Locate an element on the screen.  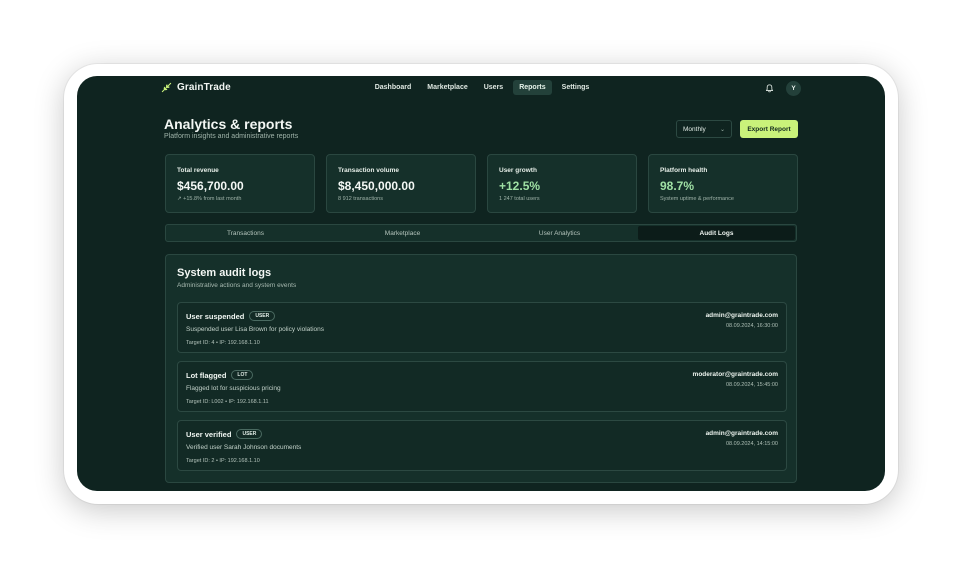
log-description: Flagged lot for suspicious pricing is located at coordinates (233, 388).